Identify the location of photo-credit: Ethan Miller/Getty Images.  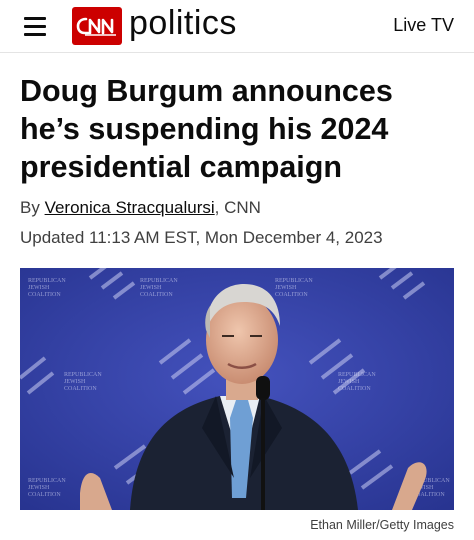
(382, 525).